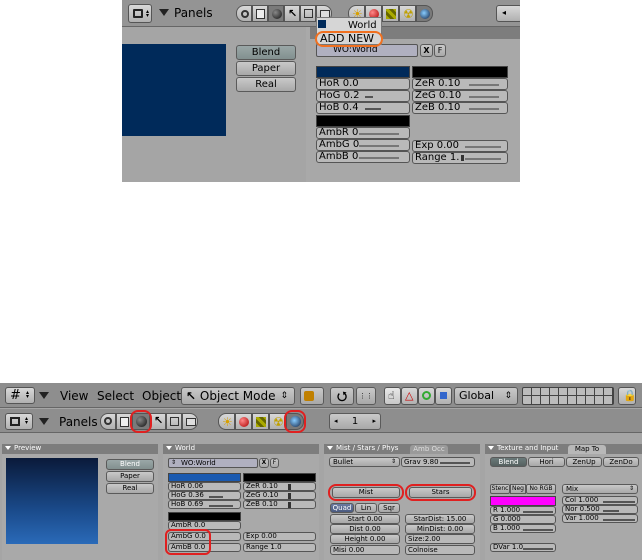  I want to click on amb-occ-tab: Amb Occ, so click(429, 449).